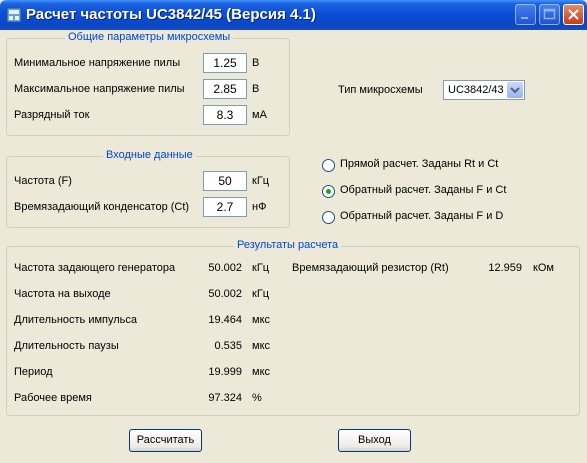 This screenshot has width=587, height=463. I want to click on chip-type-label: Тип микросхемы, so click(380, 90).